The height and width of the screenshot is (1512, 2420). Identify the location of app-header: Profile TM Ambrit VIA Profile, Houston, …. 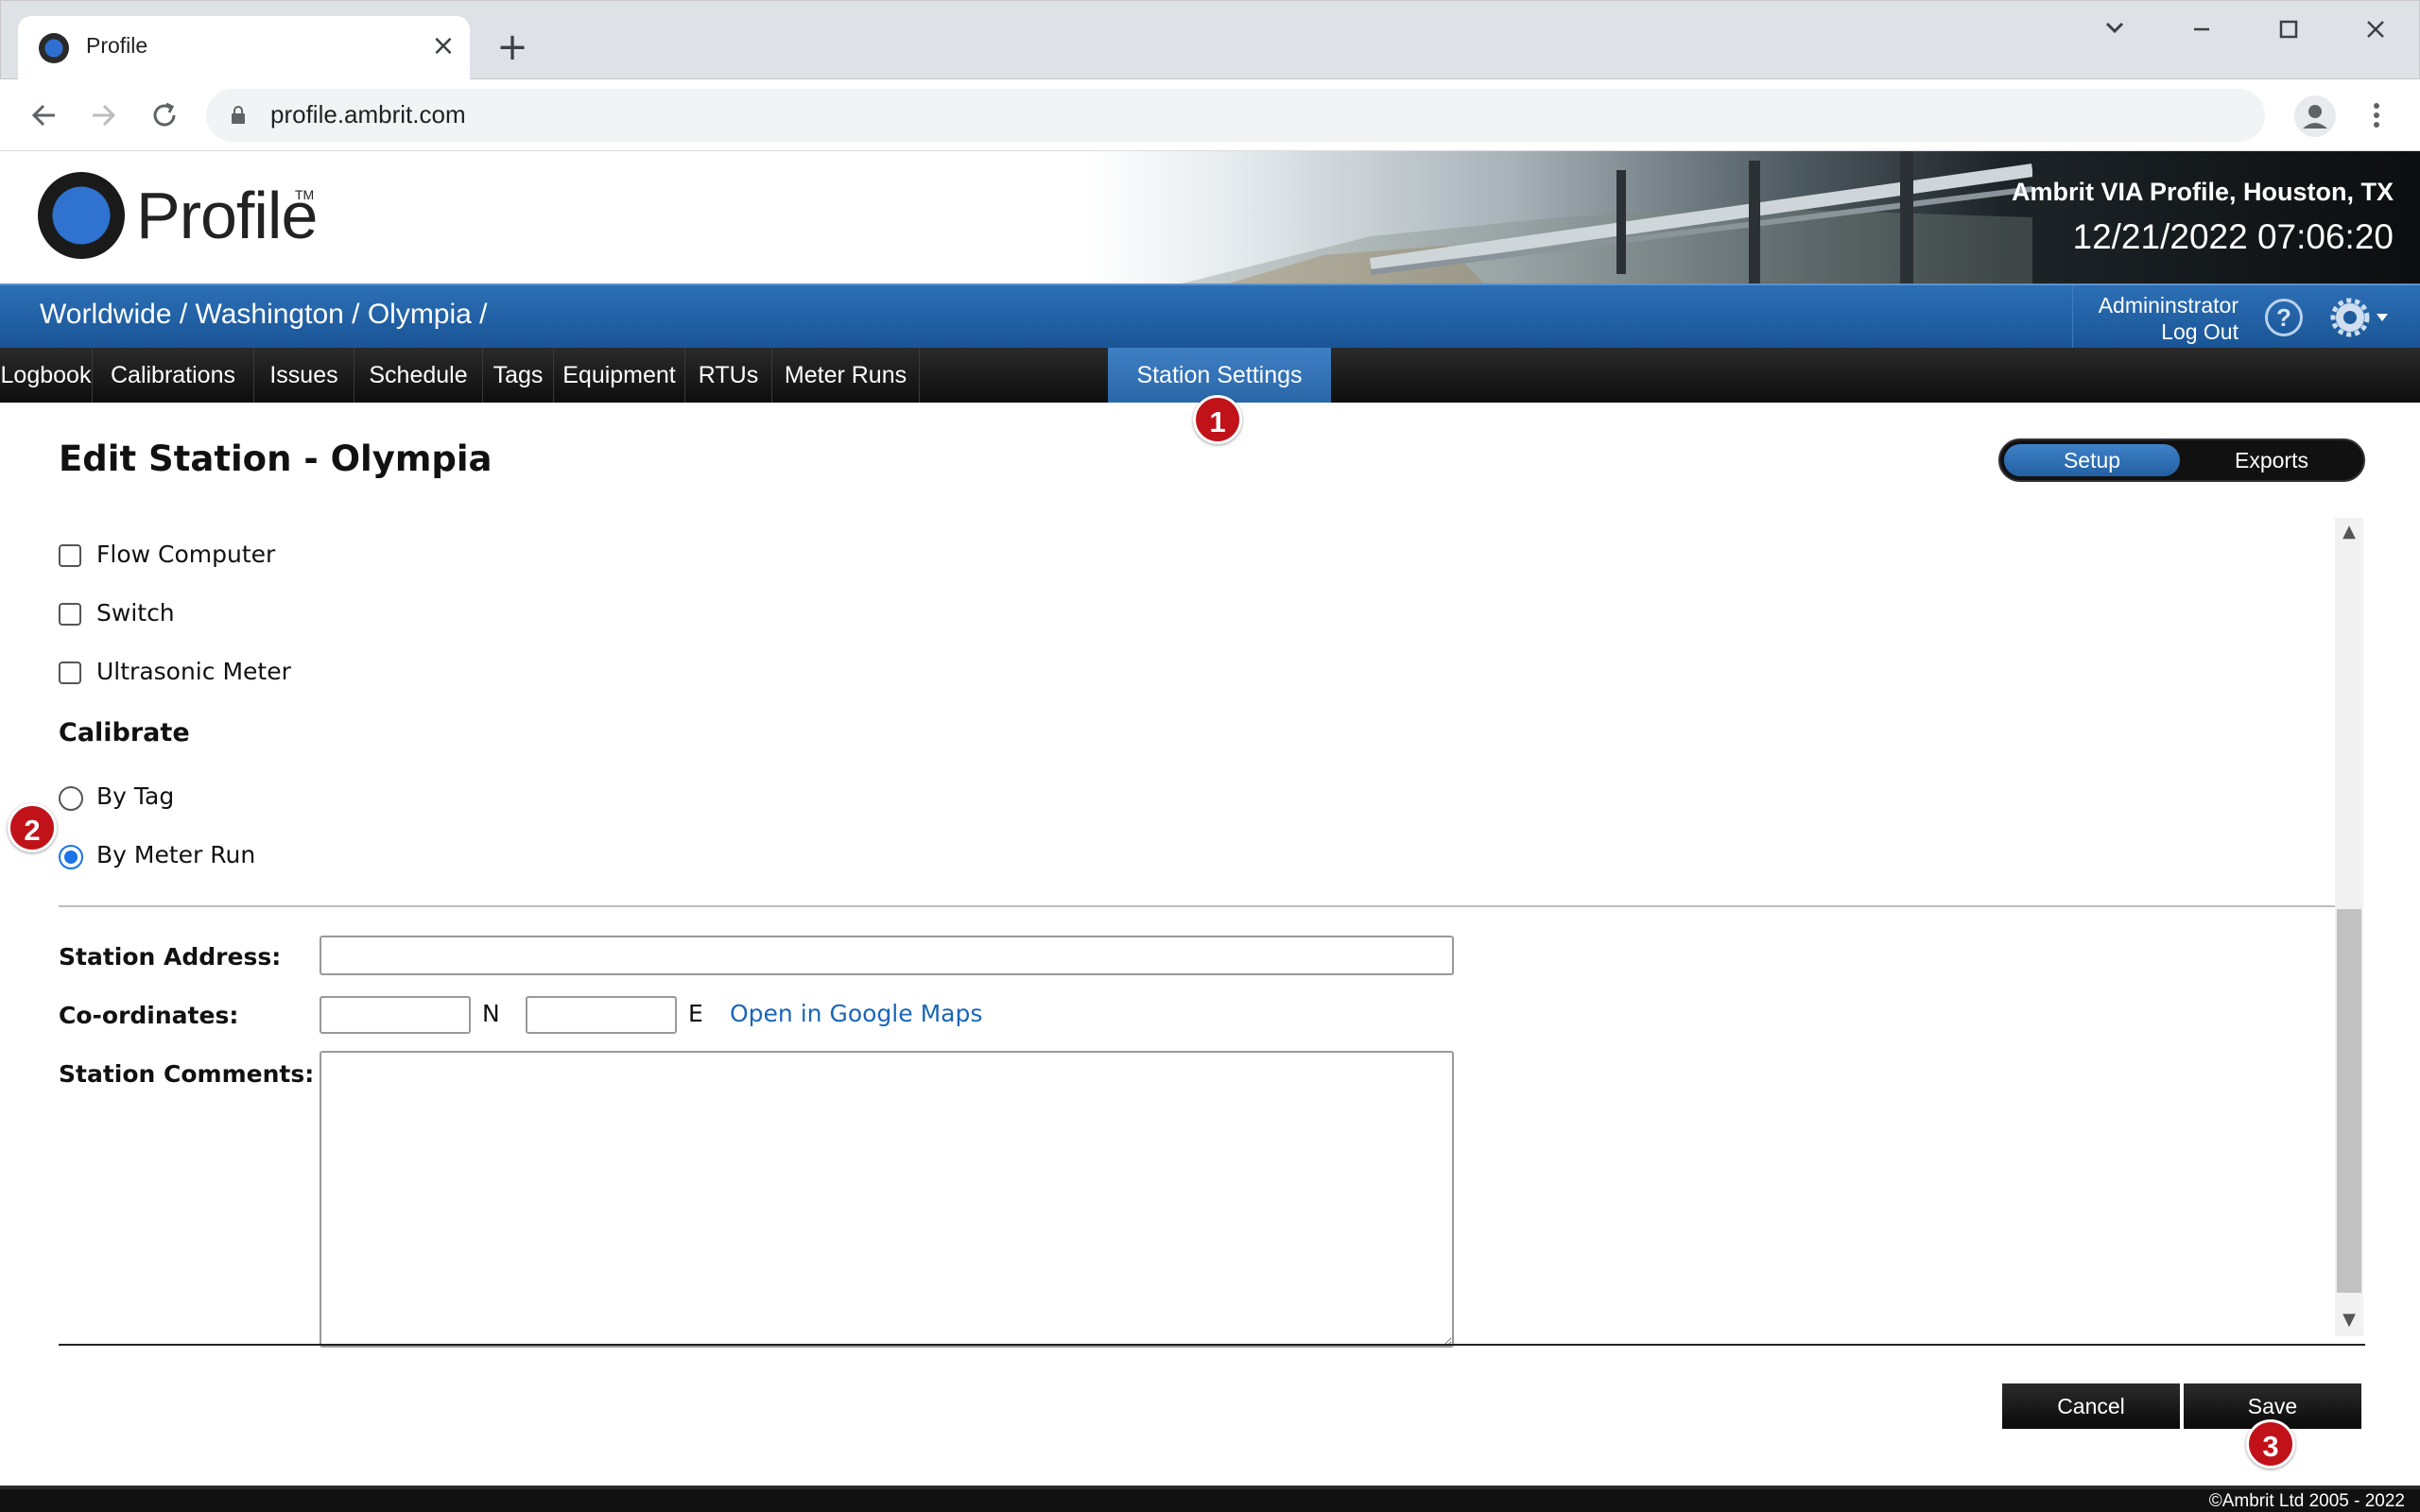
(1210, 217).